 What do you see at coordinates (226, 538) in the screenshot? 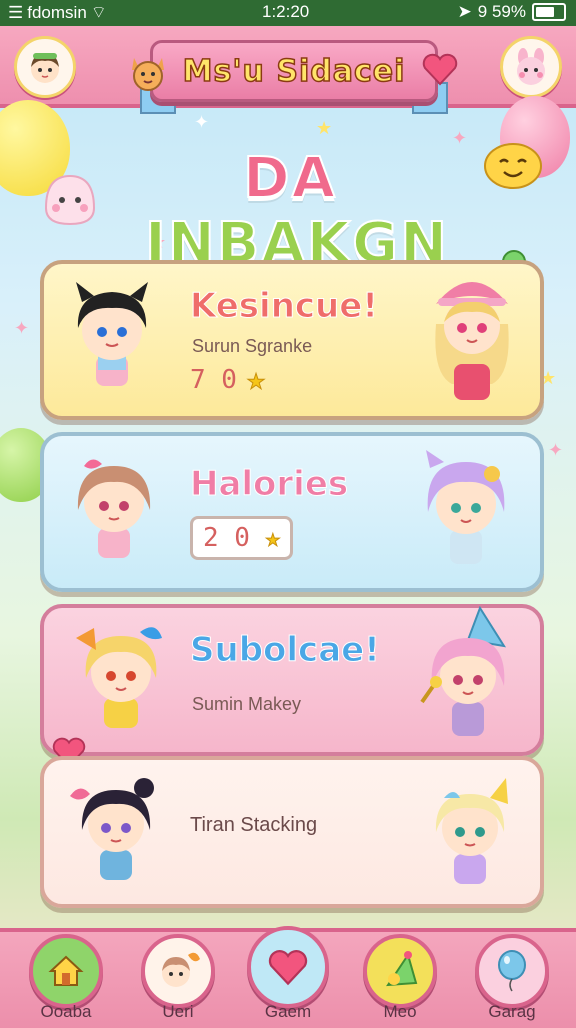
I see `score-value: 2 0` at bounding box center [226, 538].